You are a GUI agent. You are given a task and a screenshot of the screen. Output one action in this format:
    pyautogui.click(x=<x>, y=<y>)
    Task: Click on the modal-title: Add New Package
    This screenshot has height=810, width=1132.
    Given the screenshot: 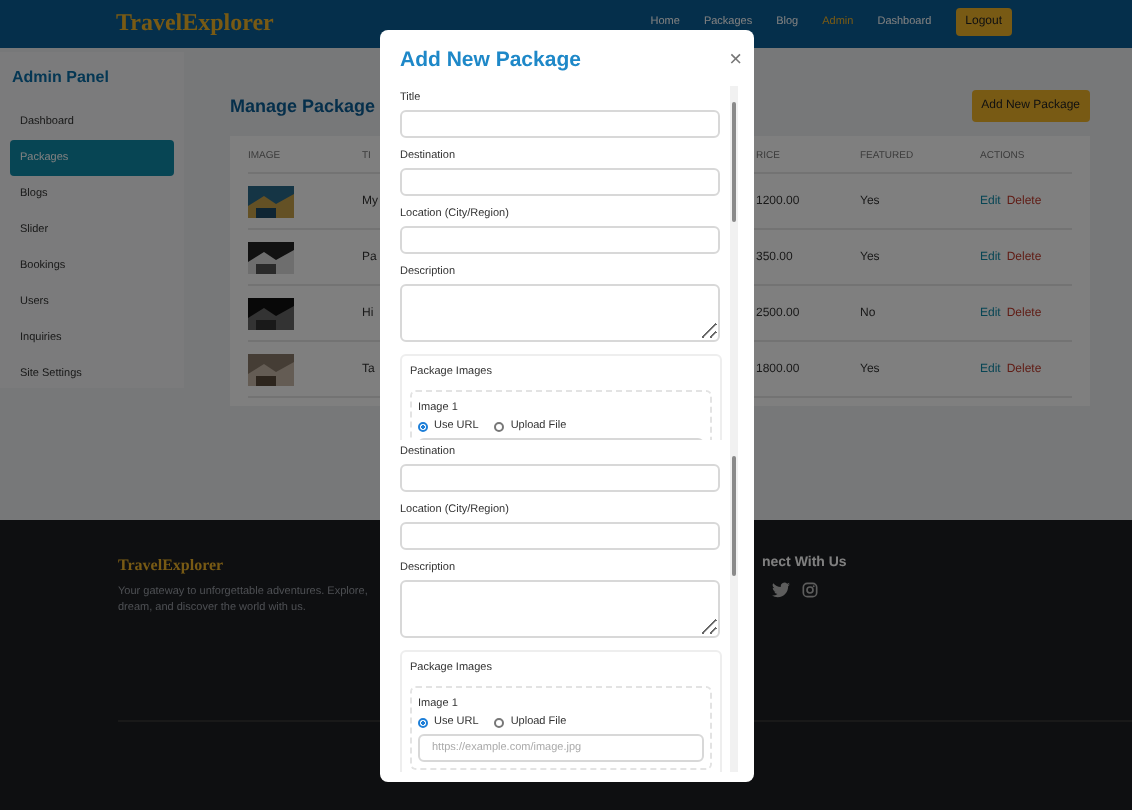 What is the action you would take?
    pyautogui.click(x=490, y=60)
    